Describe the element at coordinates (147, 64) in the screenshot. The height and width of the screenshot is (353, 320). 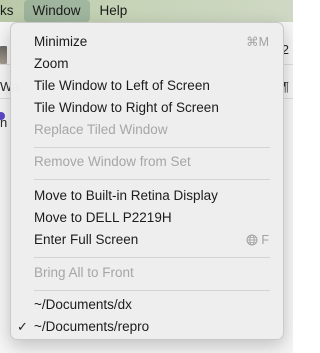
I see `menu-item-zoom: Zoom` at that location.